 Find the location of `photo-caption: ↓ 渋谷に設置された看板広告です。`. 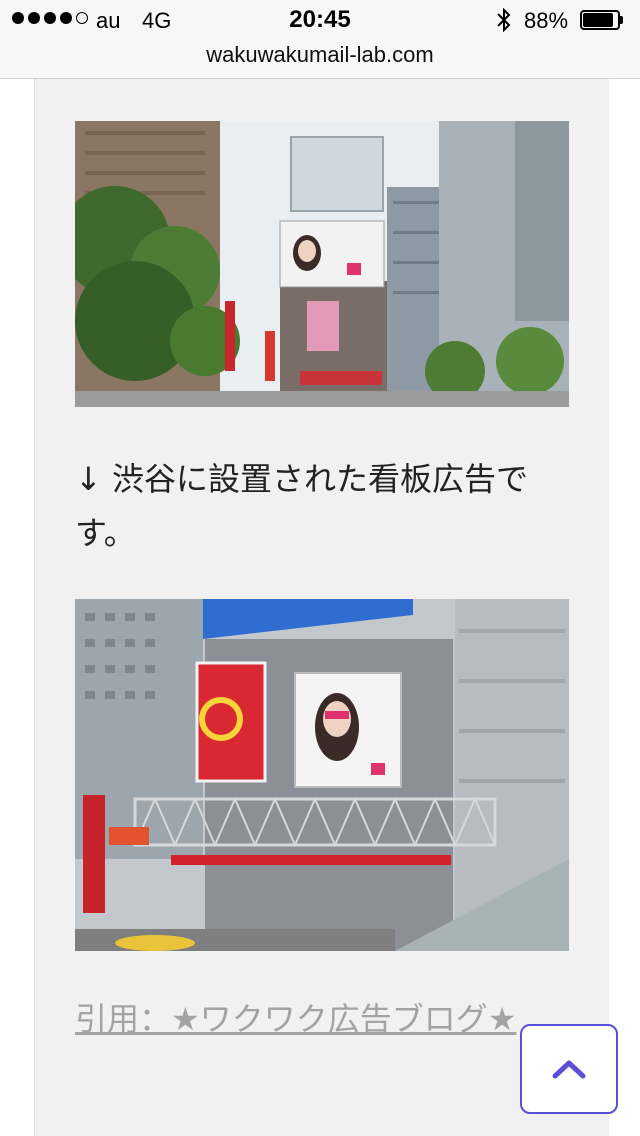

photo-caption: ↓ 渋谷に設置された看板広告です。 is located at coordinates (301, 506).